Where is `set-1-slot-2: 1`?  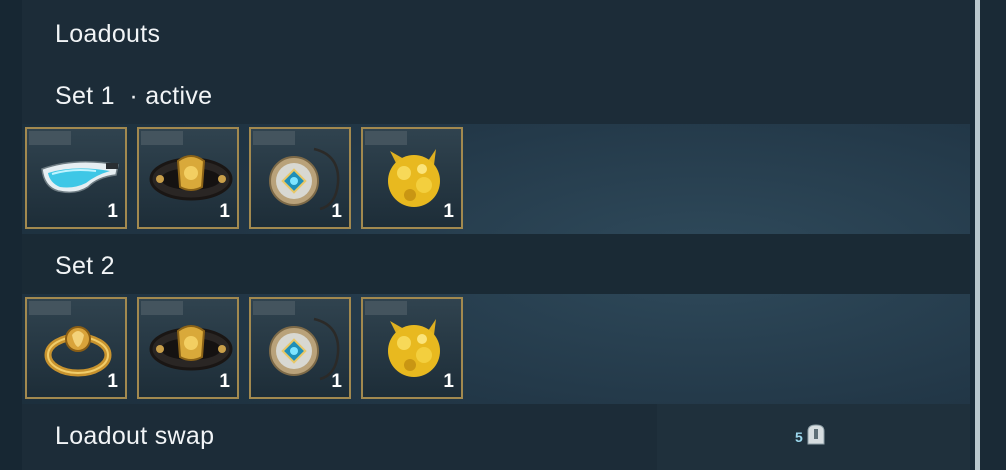 set-1-slot-2: 1 is located at coordinates (188, 178).